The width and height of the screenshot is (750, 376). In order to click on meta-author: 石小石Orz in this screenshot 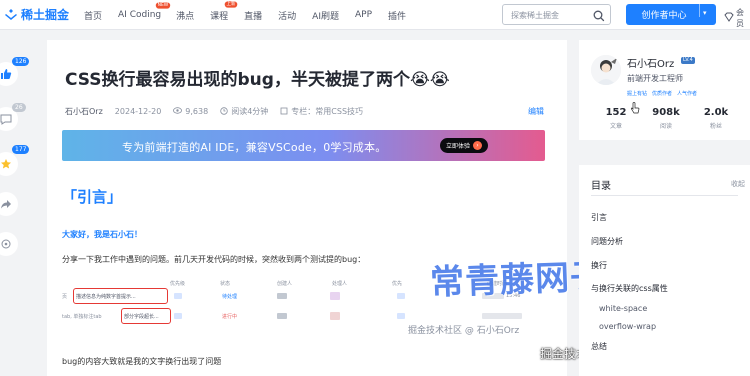, I will do `click(84, 111)`.